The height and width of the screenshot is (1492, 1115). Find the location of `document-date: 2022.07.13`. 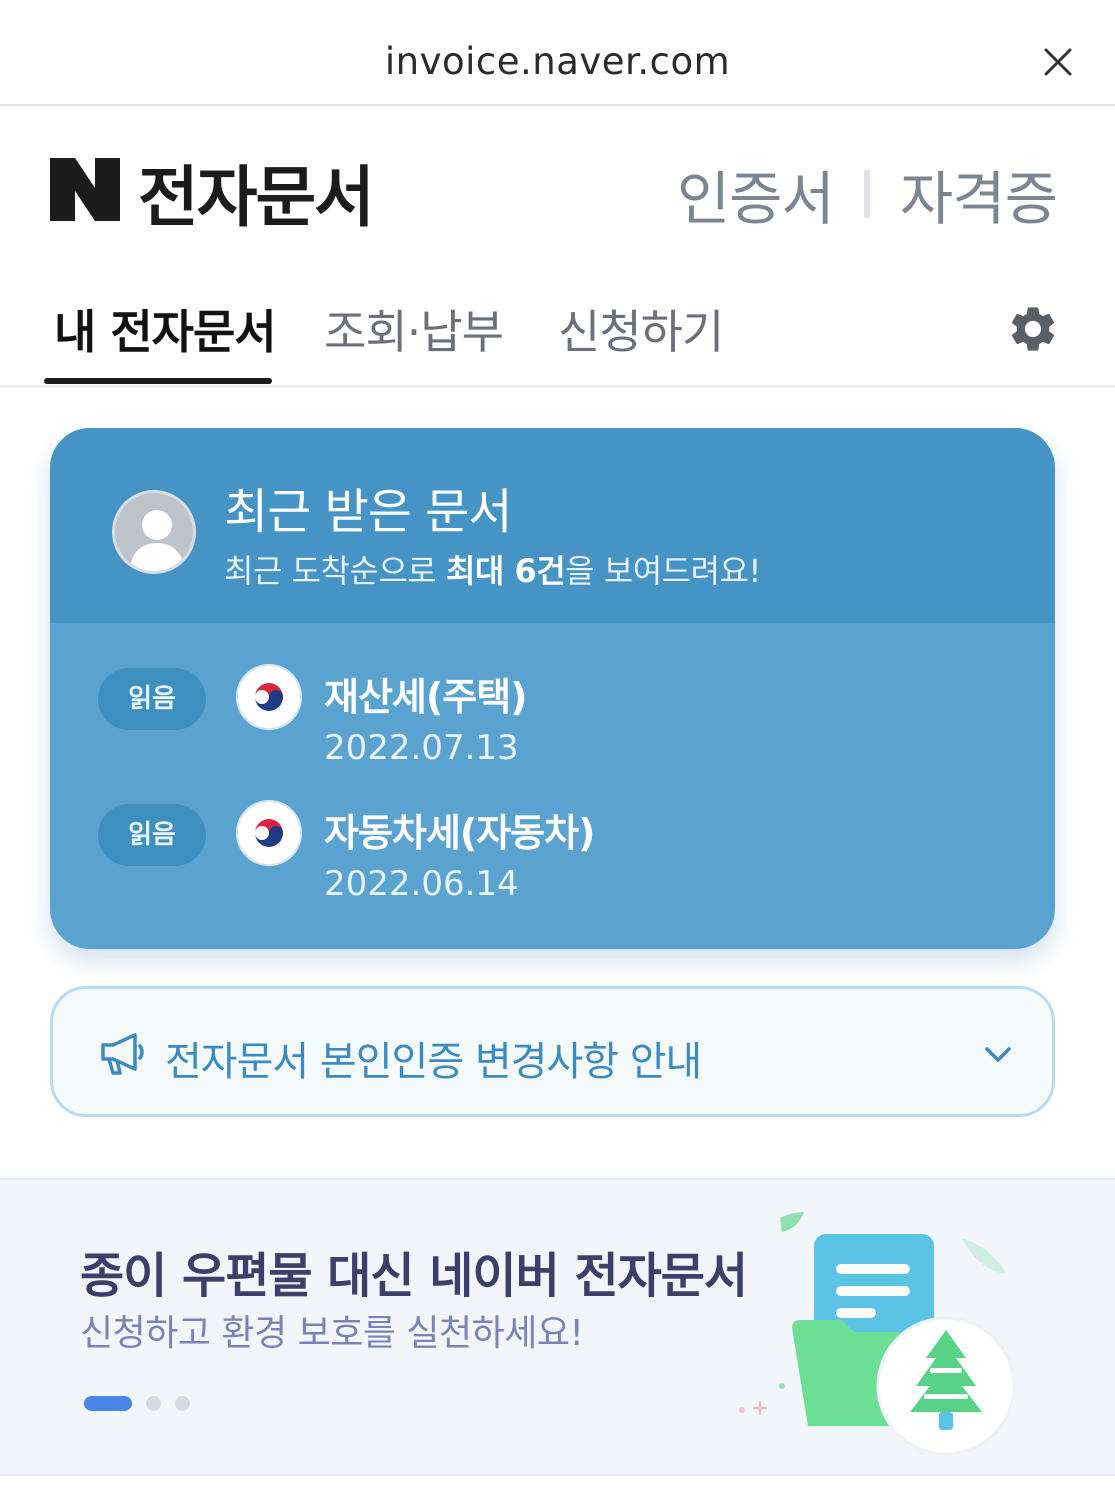

document-date: 2022.07.13 is located at coordinates (421, 748).